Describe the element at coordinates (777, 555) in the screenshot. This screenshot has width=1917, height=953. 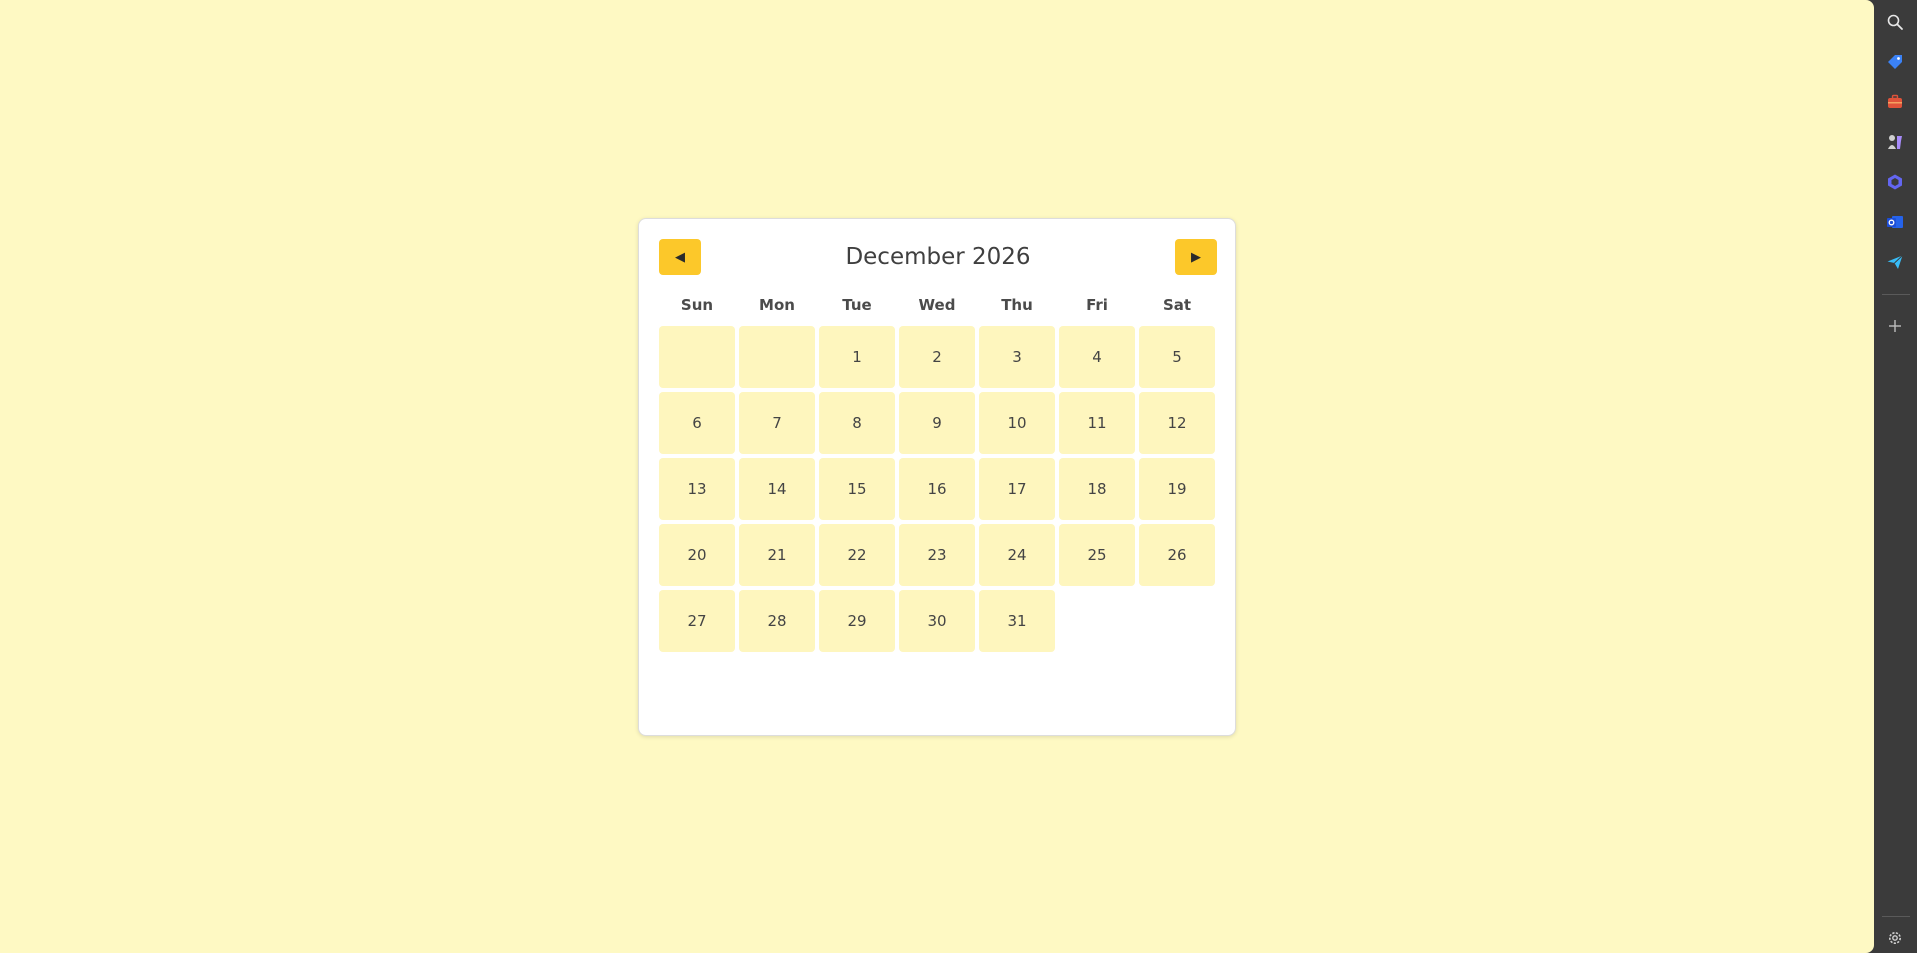
I see `day-cell: 21` at that location.